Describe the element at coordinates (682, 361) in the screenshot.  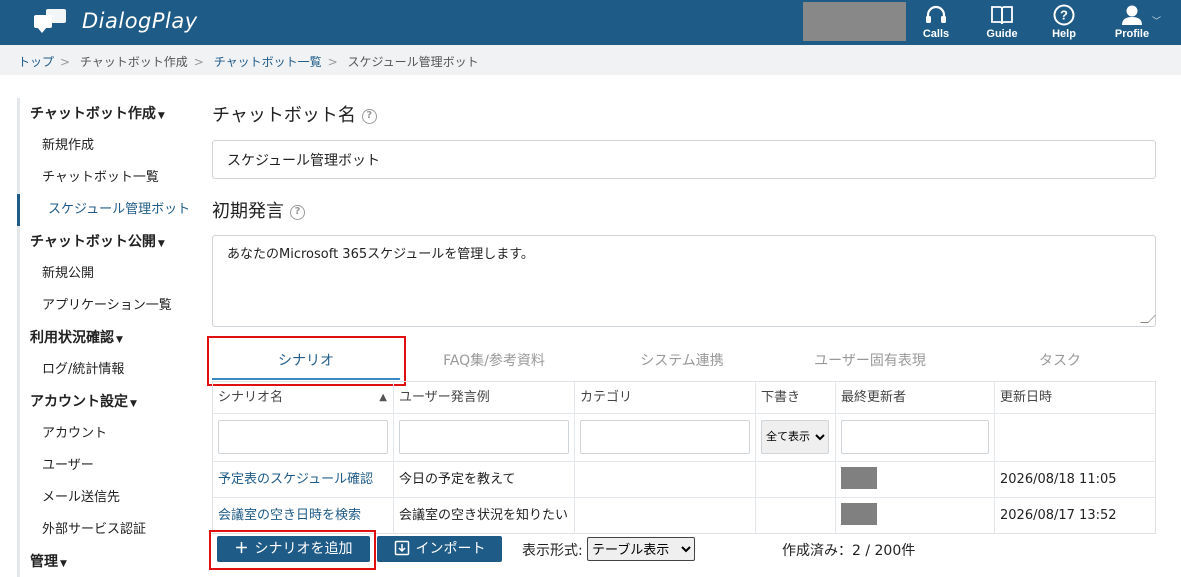
I see `tab-system: システム連携` at that location.